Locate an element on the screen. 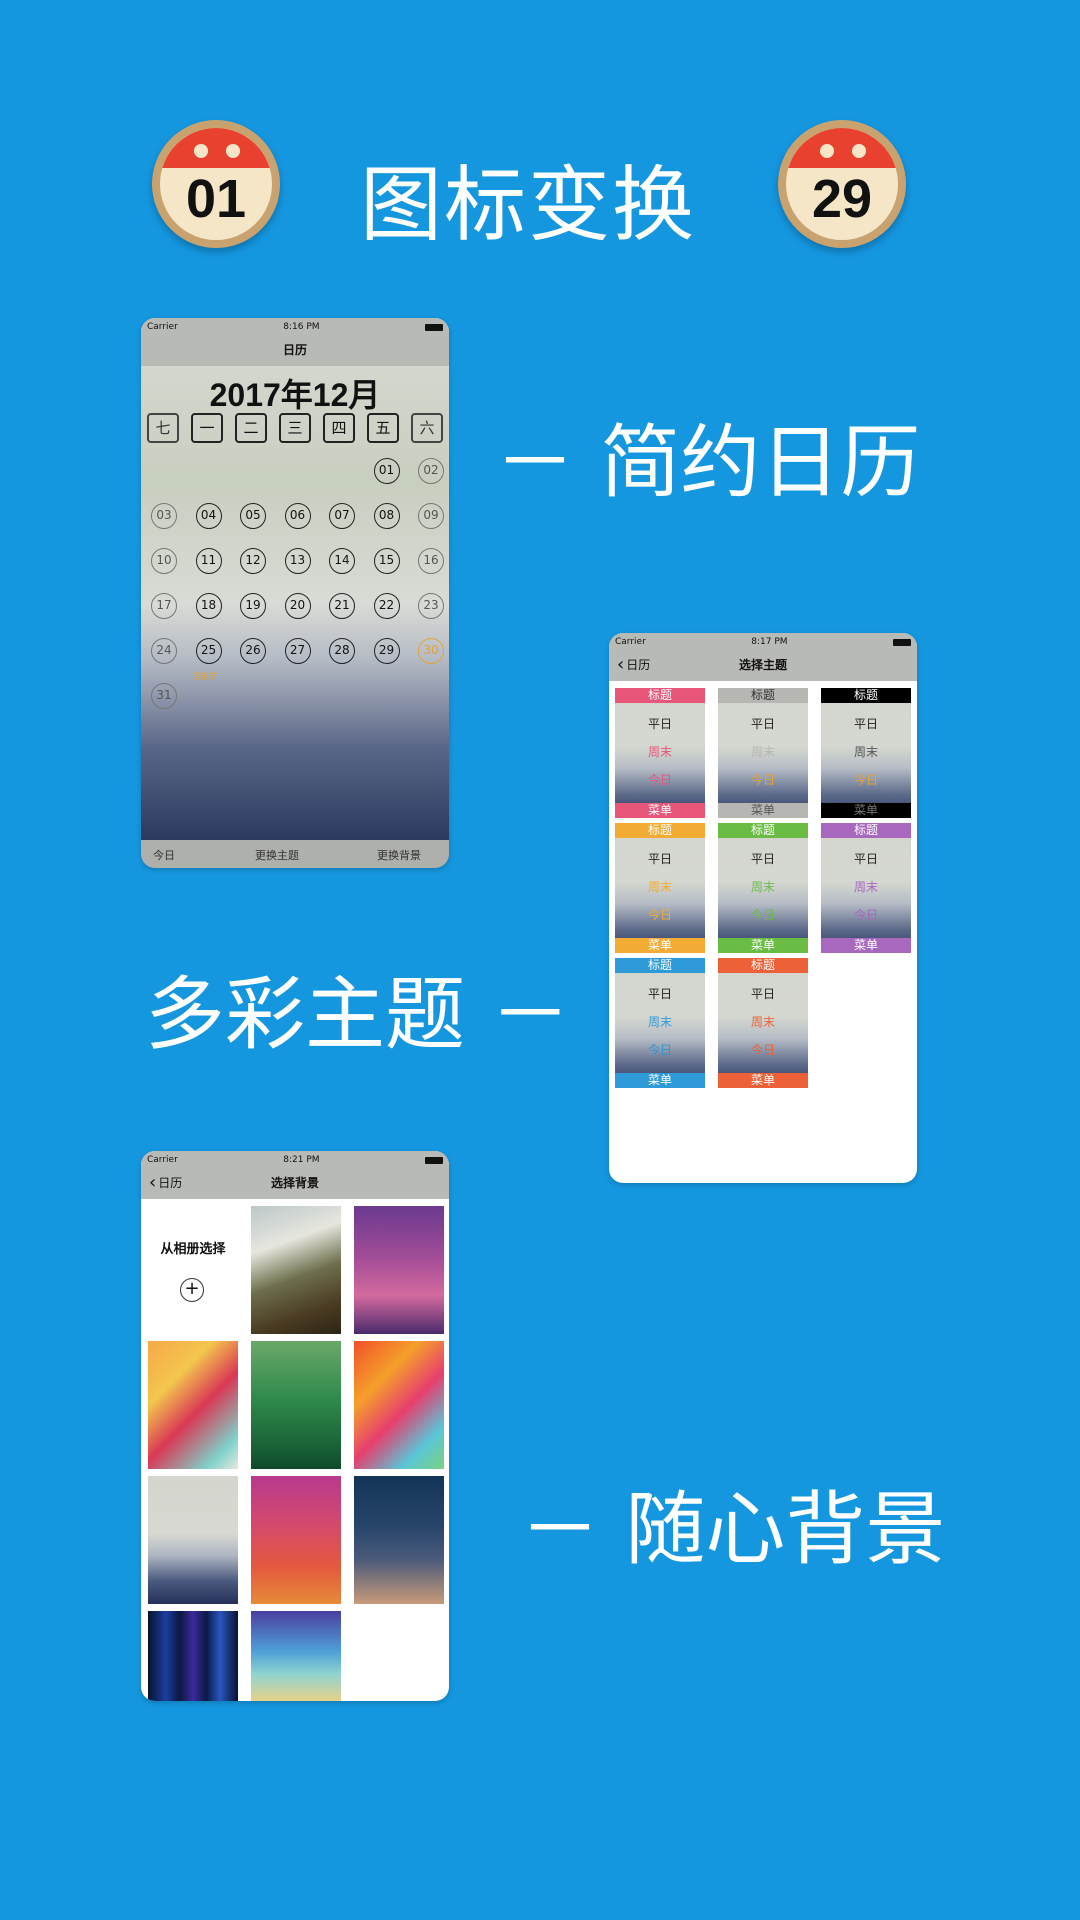 This screenshot has height=1920, width=1080. nav-title: 选择主题 is located at coordinates (762, 664).